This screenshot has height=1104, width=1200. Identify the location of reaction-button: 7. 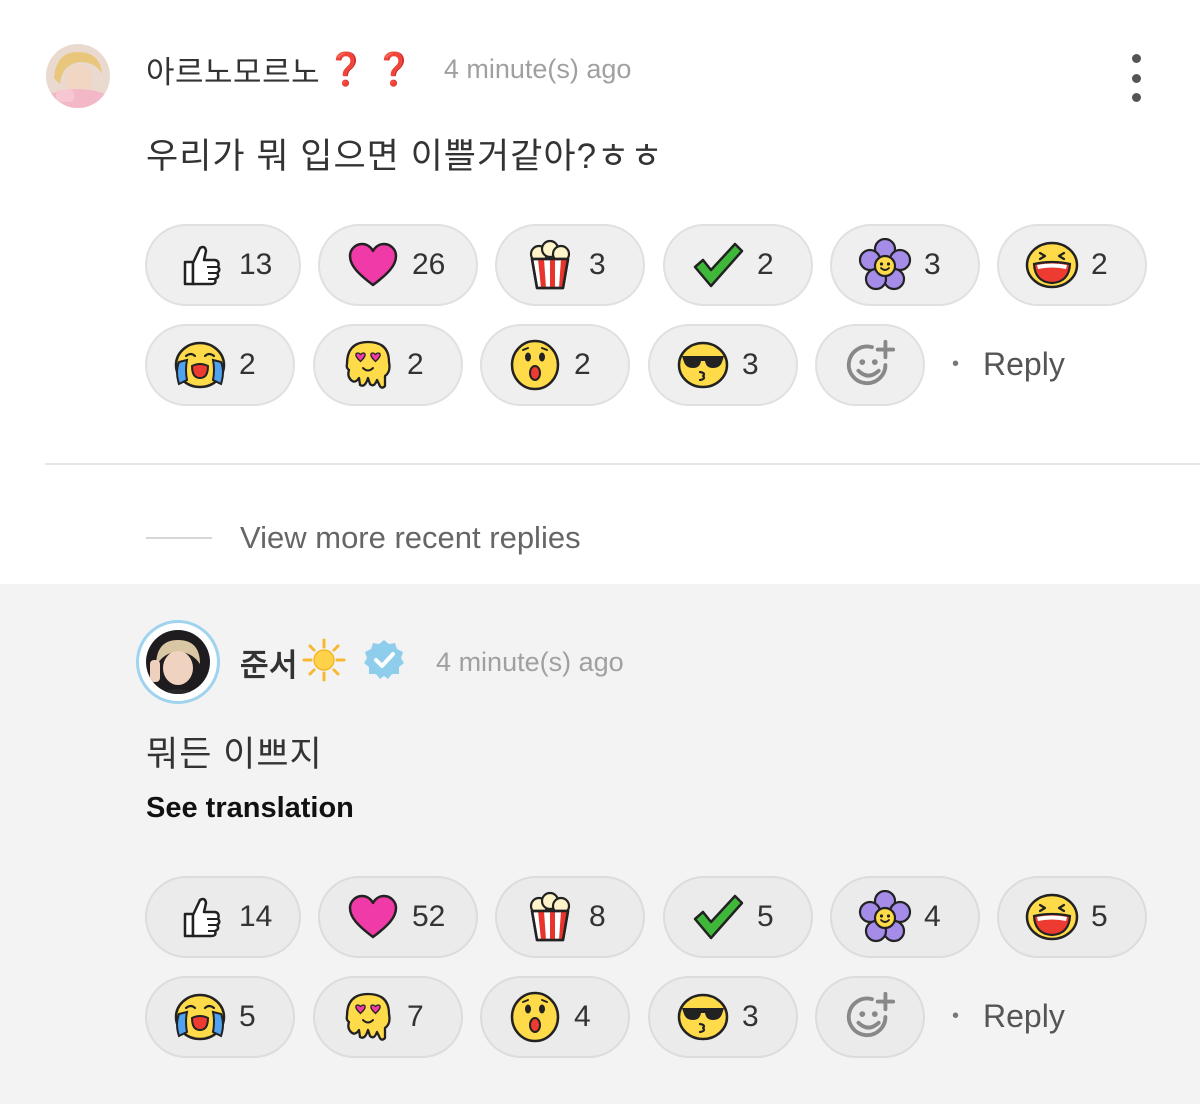
(388, 1017).